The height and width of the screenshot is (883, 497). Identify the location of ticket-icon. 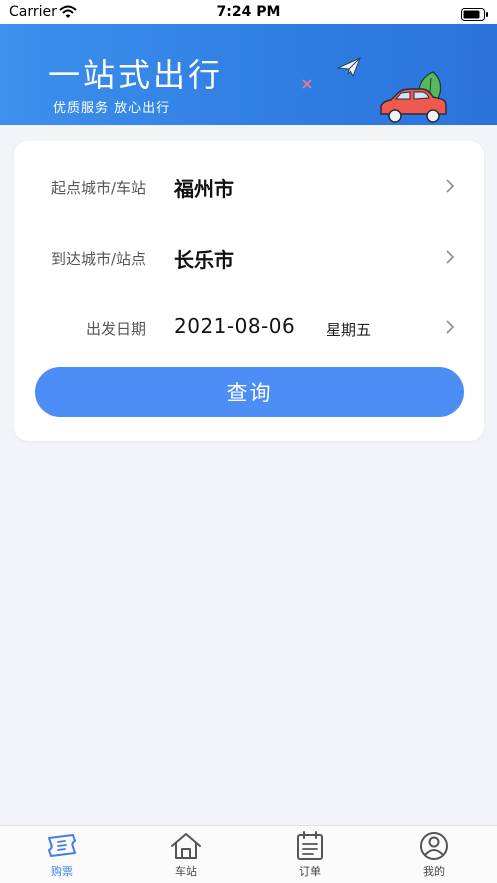
(62, 846).